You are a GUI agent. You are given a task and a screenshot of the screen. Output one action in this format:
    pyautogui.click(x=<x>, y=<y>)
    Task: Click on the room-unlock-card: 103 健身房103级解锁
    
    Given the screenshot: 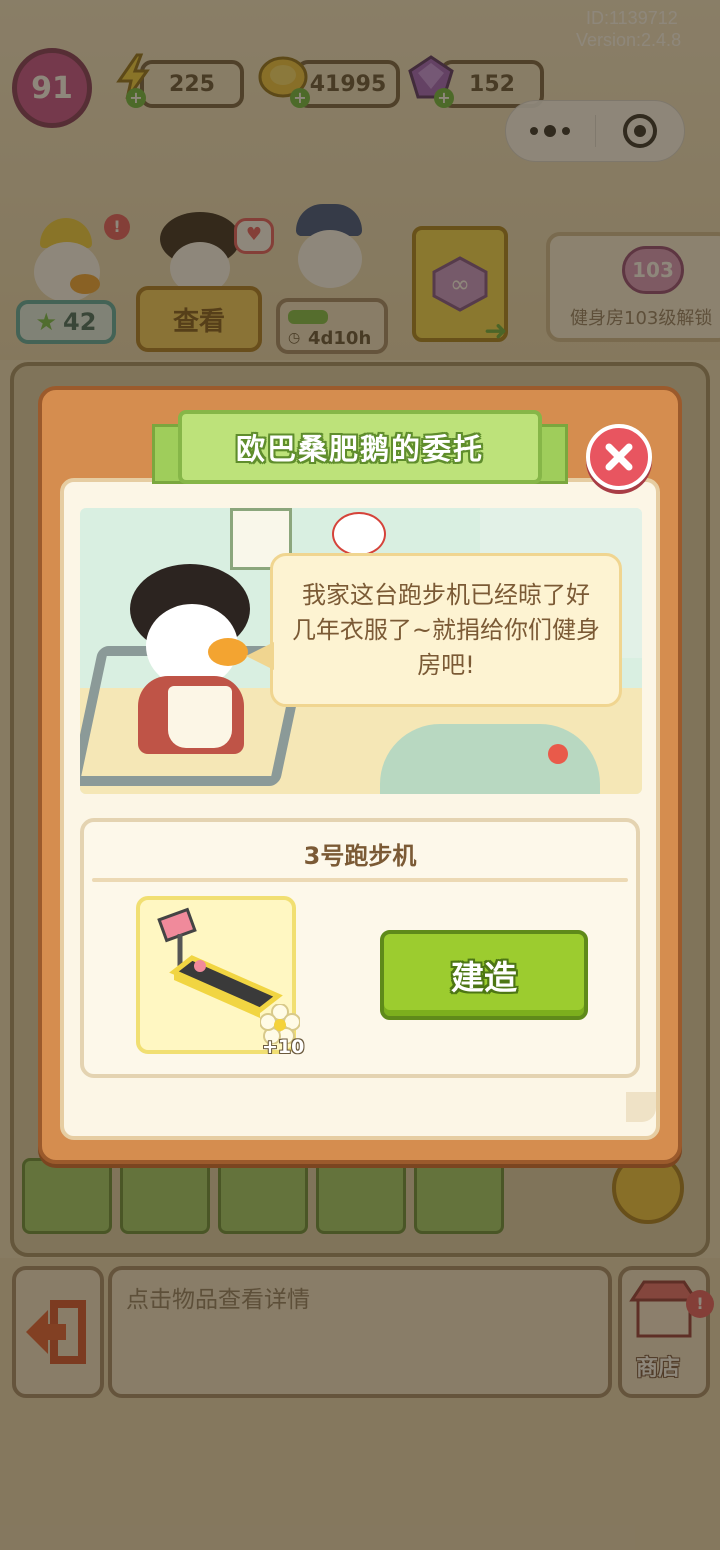 What is the action you would take?
    pyautogui.click(x=633, y=287)
    